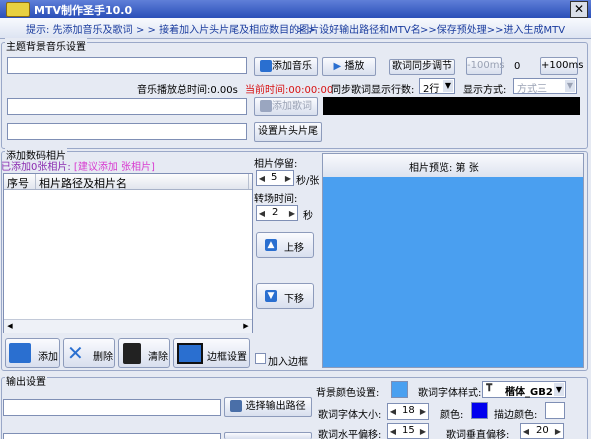 The width and height of the screenshot is (591, 439). Describe the element at coordinates (83, 10) in the screenshot. I see `window-title: MTV制作圣手10.0` at that location.